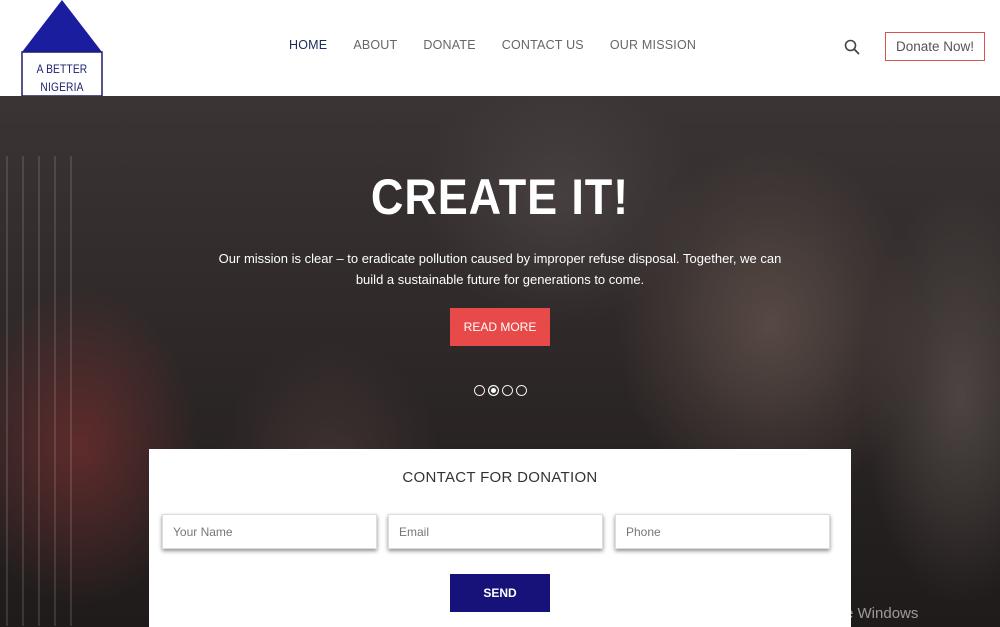  I want to click on search-icon, so click(852, 47).